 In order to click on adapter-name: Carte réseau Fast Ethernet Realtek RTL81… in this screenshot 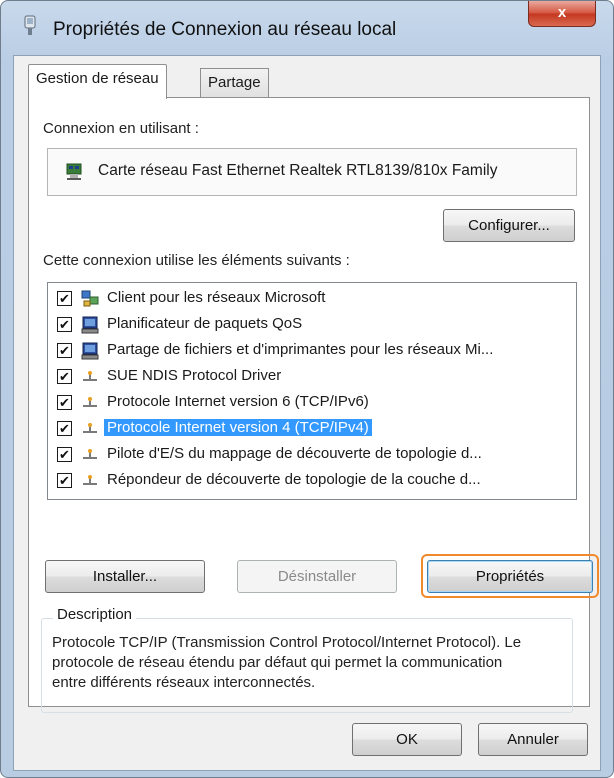, I will do `click(298, 170)`.